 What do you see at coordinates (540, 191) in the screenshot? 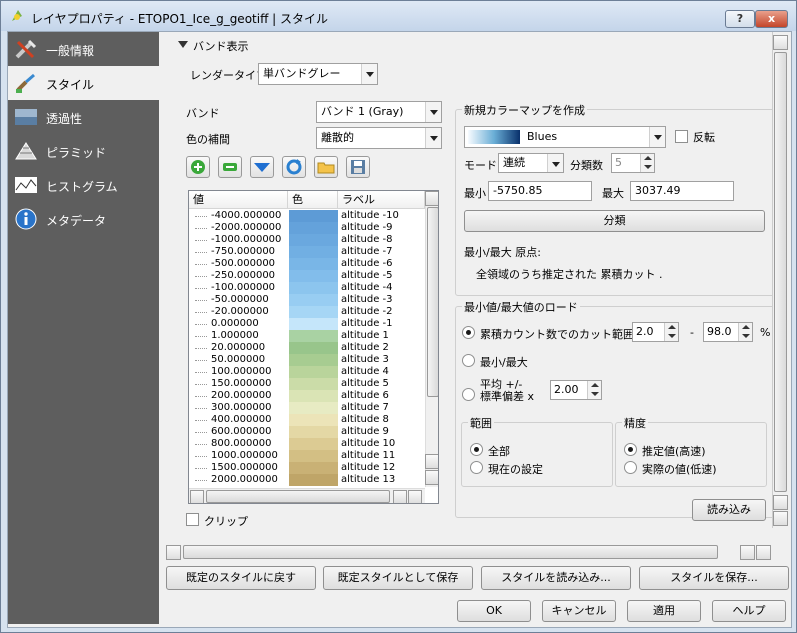
I see `min-input: -5750.85` at bounding box center [540, 191].